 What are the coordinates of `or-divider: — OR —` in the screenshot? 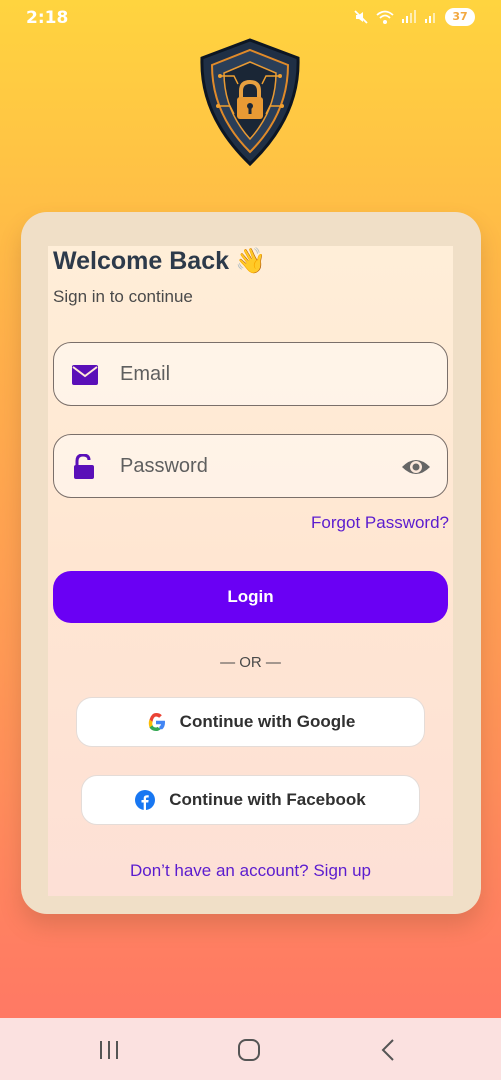 It's located at (250, 662).